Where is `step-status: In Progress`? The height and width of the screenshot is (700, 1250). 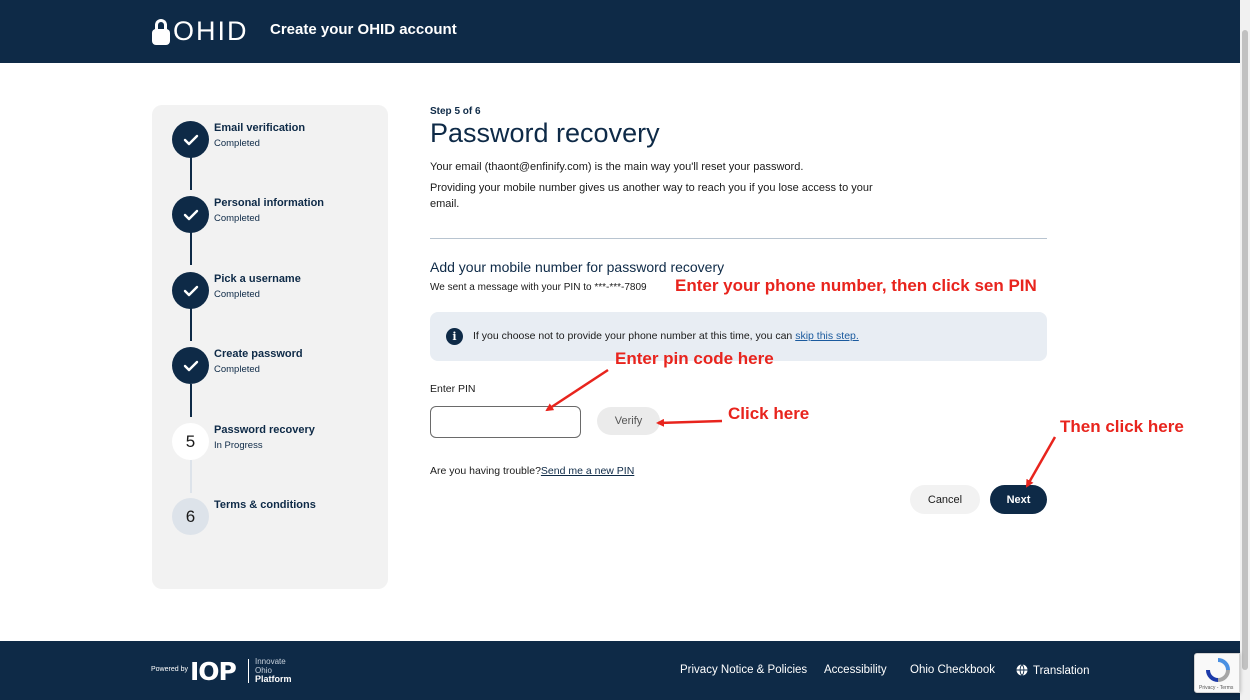
step-status: In Progress is located at coordinates (238, 445).